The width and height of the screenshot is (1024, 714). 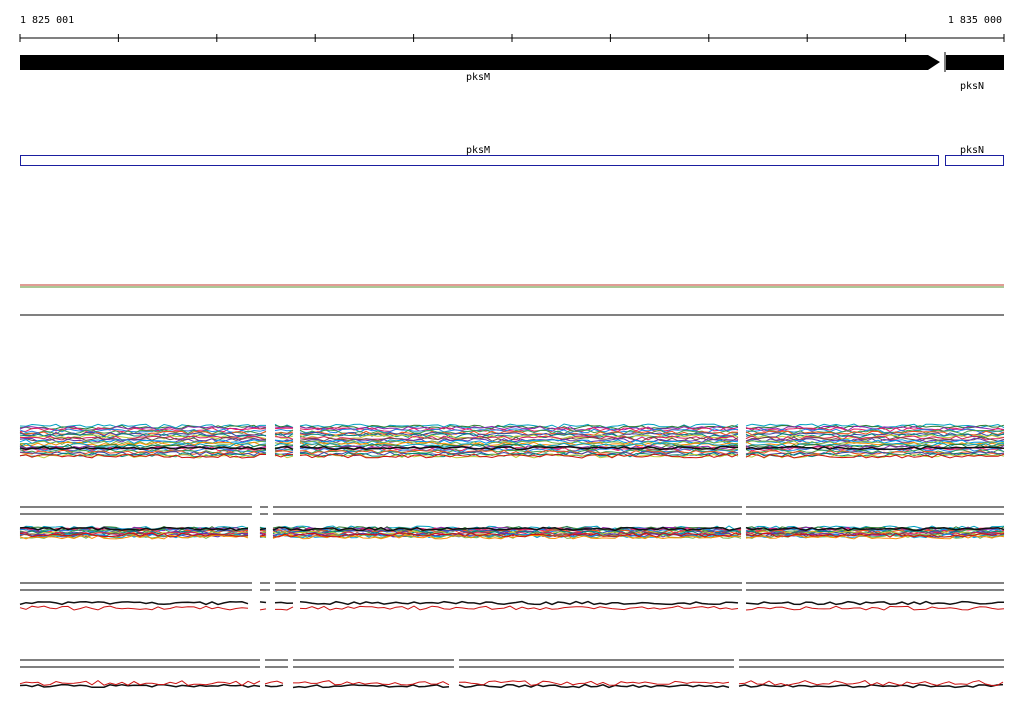 I want to click on gene-label-pksn: pksN, so click(x=972, y=86).